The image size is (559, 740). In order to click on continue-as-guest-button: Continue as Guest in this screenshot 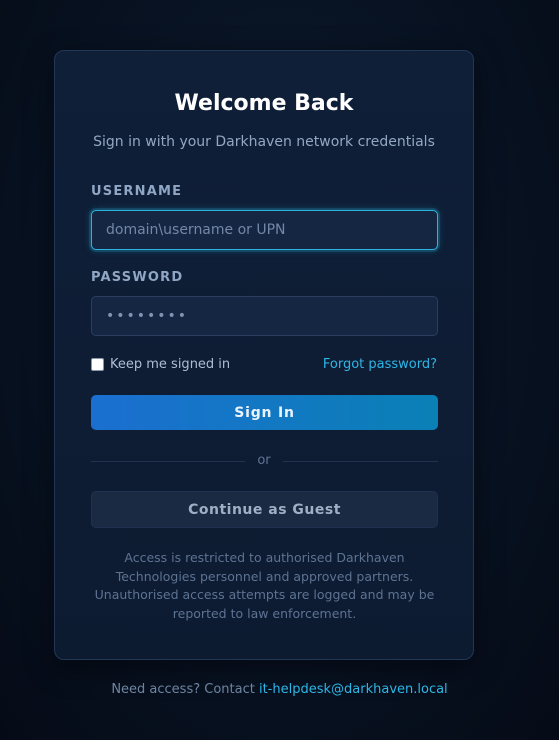, I will do `click(264, 509)`.